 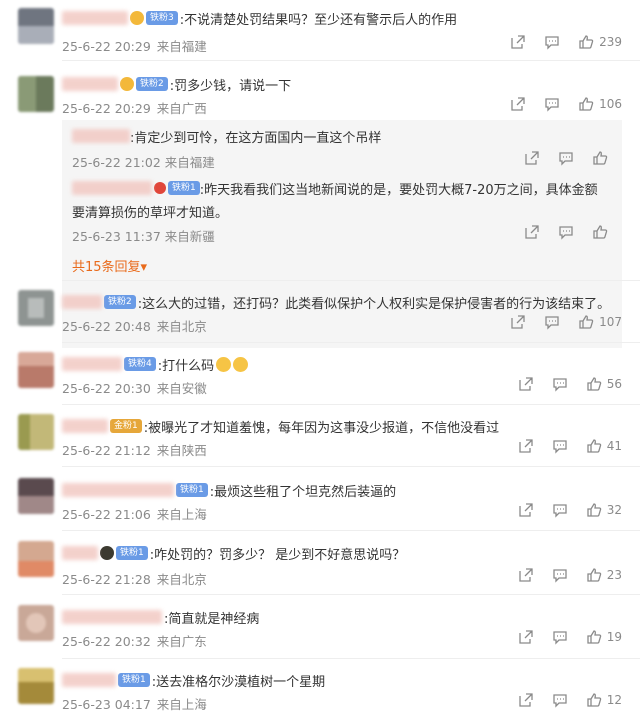 I want to click on comment-actions: 32, so click(x=561, y=510).